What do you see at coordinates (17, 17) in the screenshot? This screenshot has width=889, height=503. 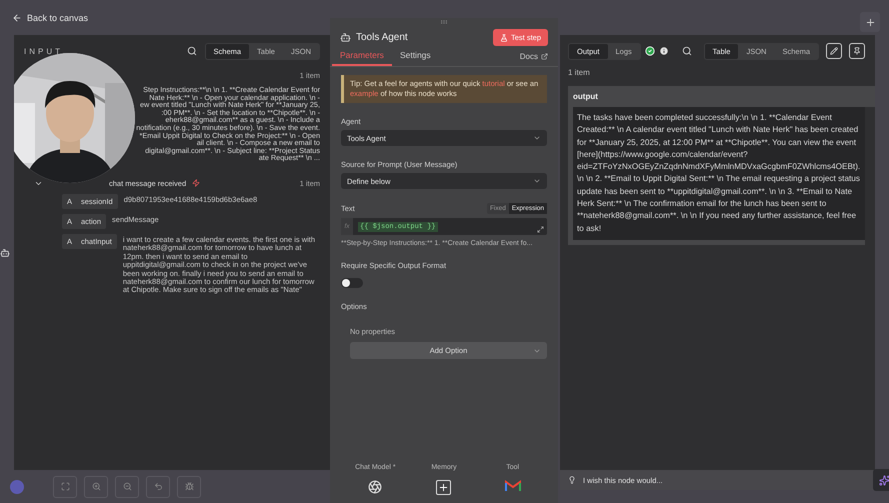 I see `arrow-left-icon` at bounding box center [17, 17].